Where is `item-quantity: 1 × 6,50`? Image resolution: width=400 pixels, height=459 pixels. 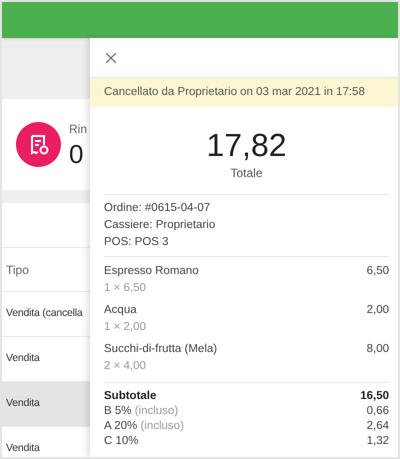 item-quantity: 1 × 6,50 is located at coordinates (125, 288).